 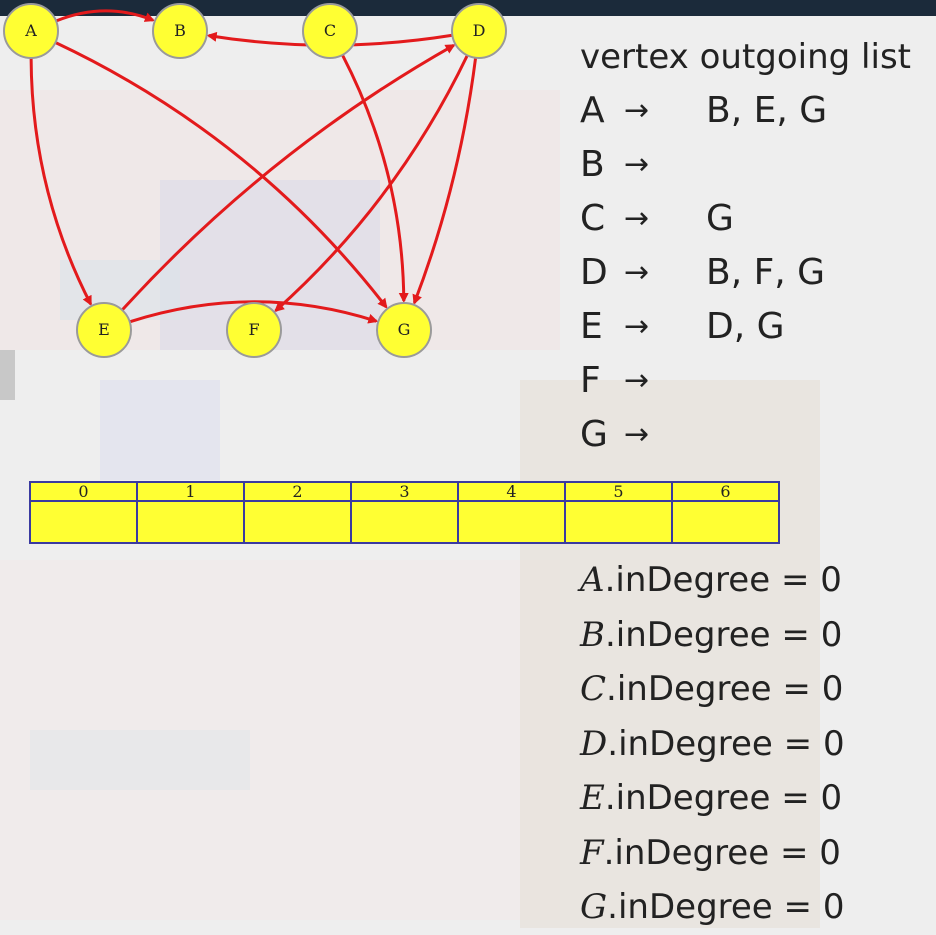 I want to click on indegree-vertex: F, so click(x=592, y=852).